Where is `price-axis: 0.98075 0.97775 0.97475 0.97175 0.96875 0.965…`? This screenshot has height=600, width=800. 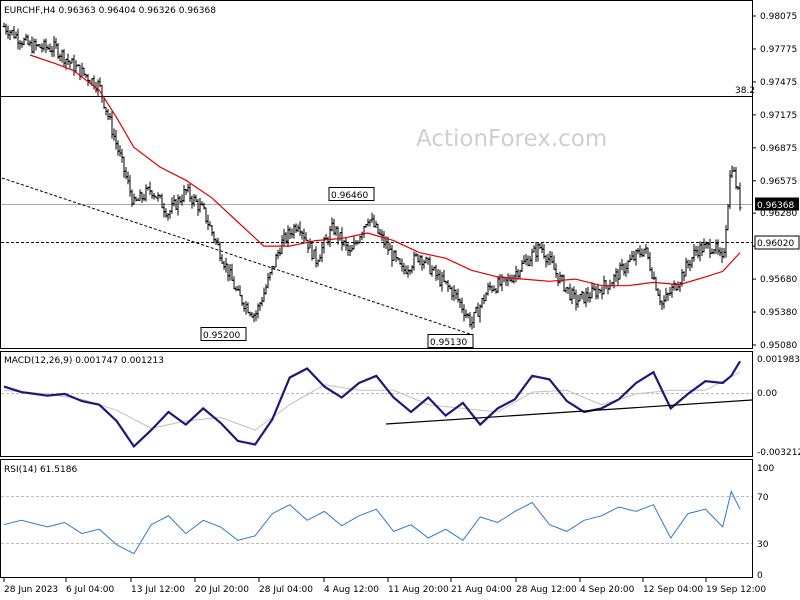
price-axis: 0.98075 0.97775 0.97475 0.97175 0.96875 0.965… is located at coordinates (774, 181).